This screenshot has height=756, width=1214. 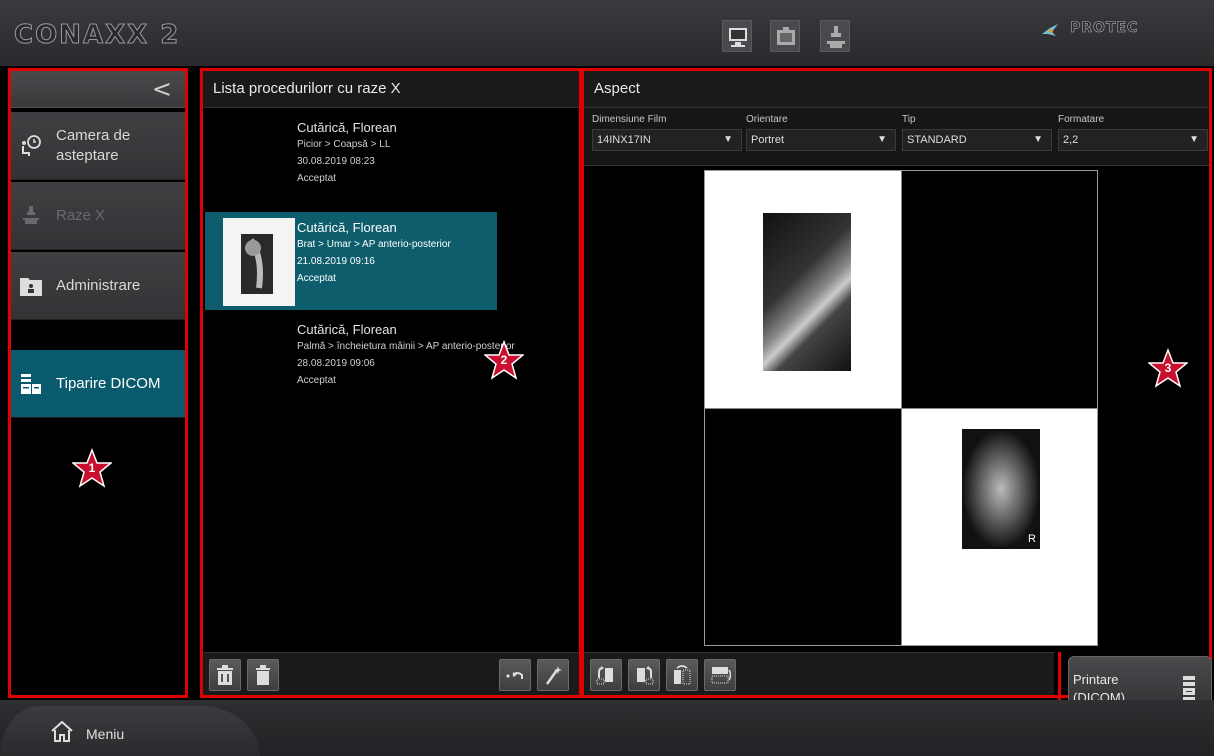 What do you see at coordinates (737, 36) in the screenshot?
I see `monitor-icon` at bounding box center [737, 36].